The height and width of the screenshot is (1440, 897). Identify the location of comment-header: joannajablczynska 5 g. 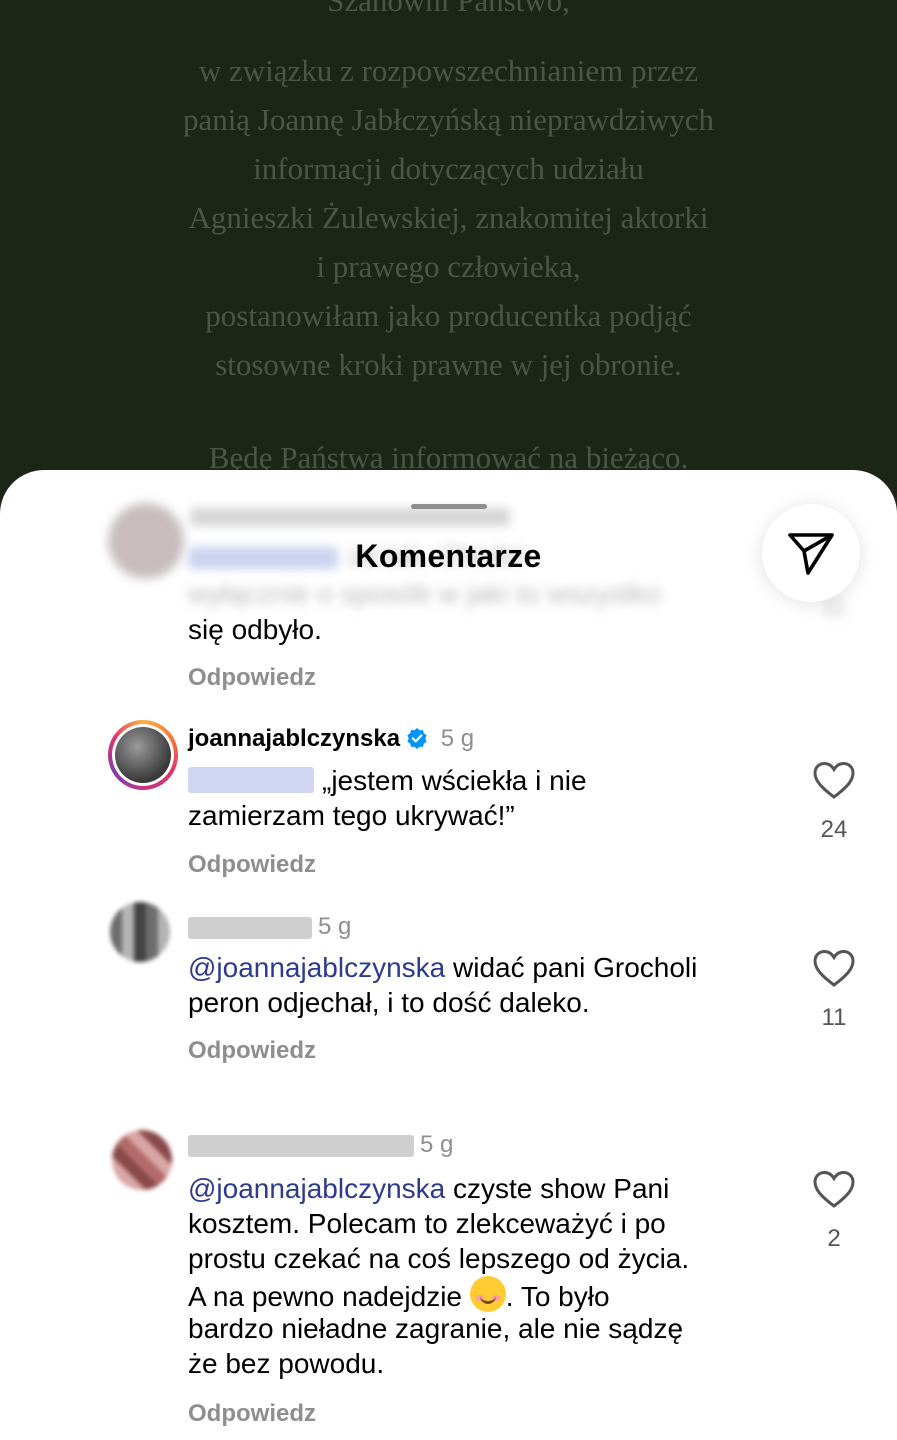
(331, 739).